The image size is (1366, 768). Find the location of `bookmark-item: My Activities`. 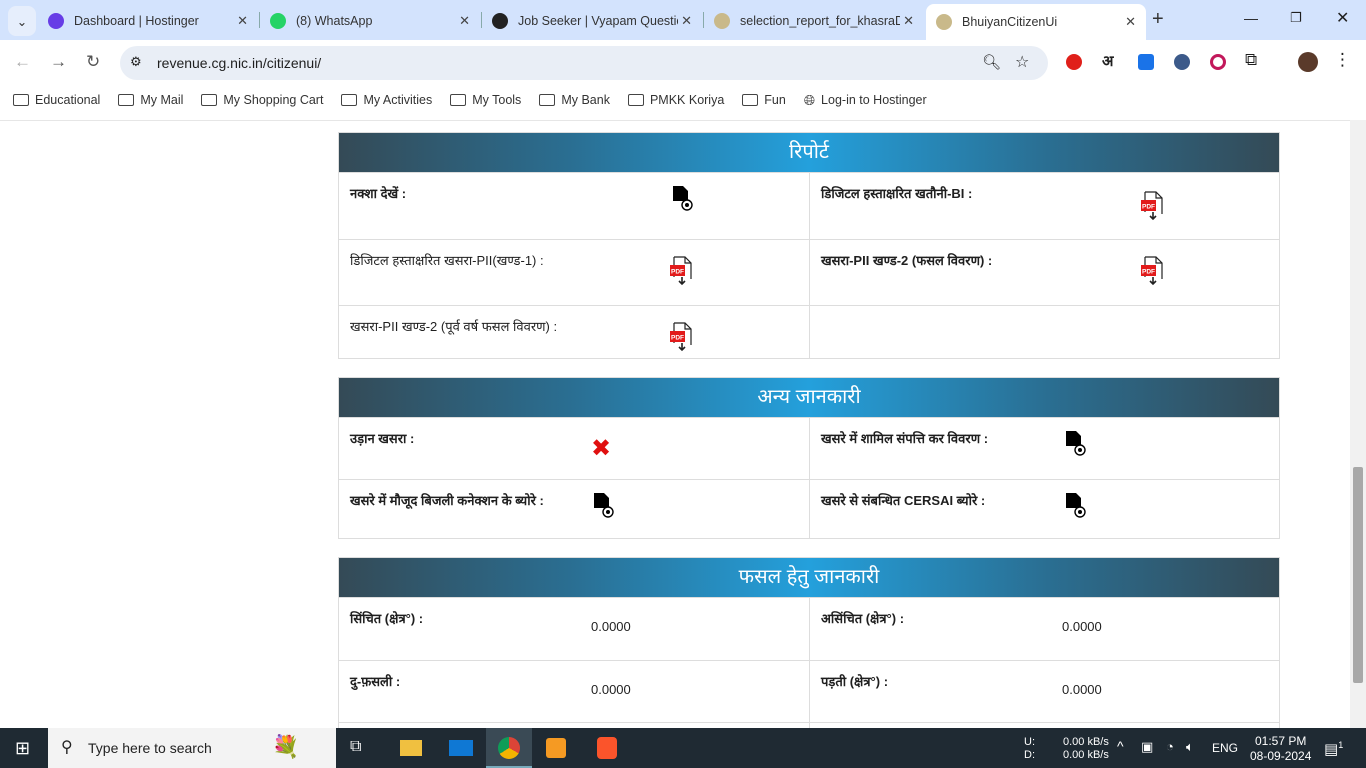

bookmark-item: My Activities is located at coordinates (386, 100).